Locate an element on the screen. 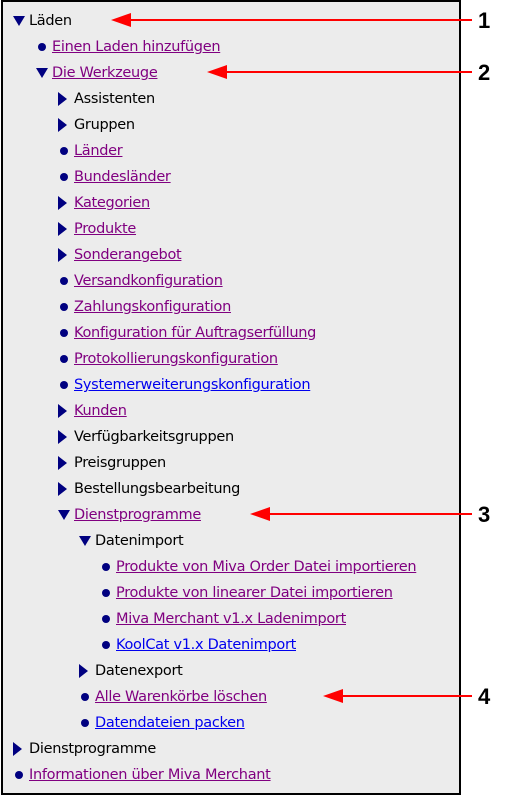 The width and height of the screenshot is (512, 796). callout-number: 1 is located at coordinates (484, 20).